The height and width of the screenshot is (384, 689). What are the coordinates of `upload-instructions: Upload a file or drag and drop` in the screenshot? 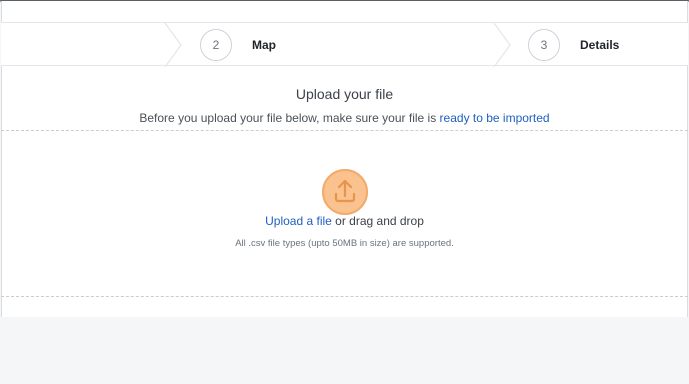 It's located at (344, 221).